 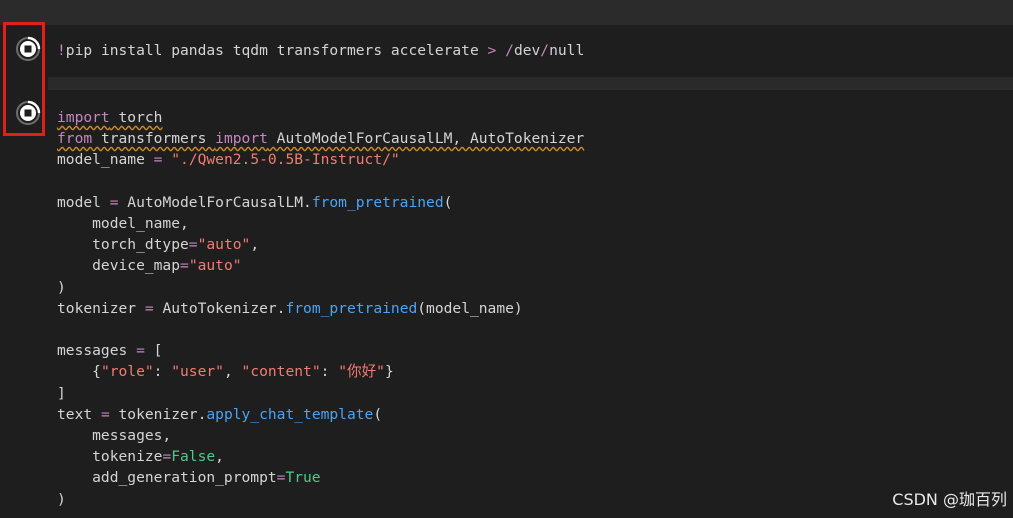 What do you see at coordinates (61, 393) in the screenshot?
I see `code-line: ]` at bounding box center [61, 393].